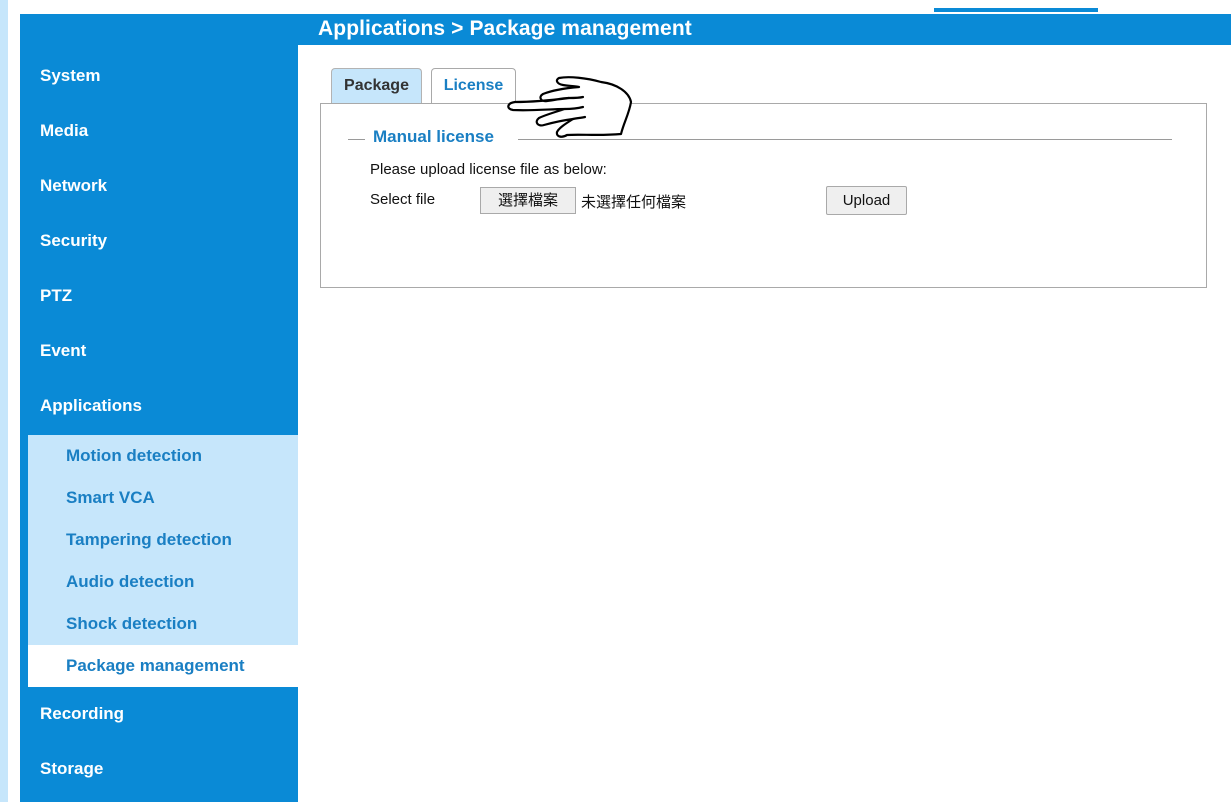 The width and height of the screenshot is (1231, 802). What do you see at coordinates (159, 186) in the screenshot?
I see `sidebar-item-network: Network` at bounding box center [159, 186].